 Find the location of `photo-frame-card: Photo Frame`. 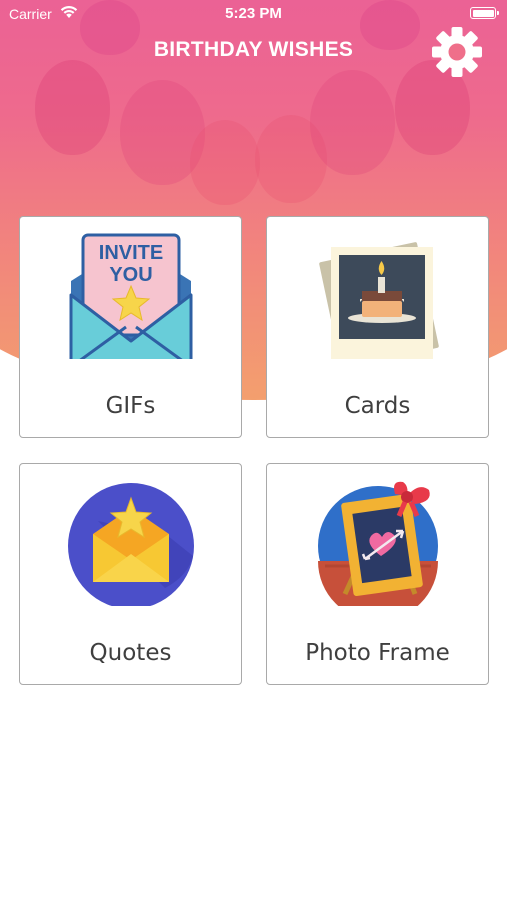

photo-frame-card: Photo Frame is located at coordinates (377, 574).